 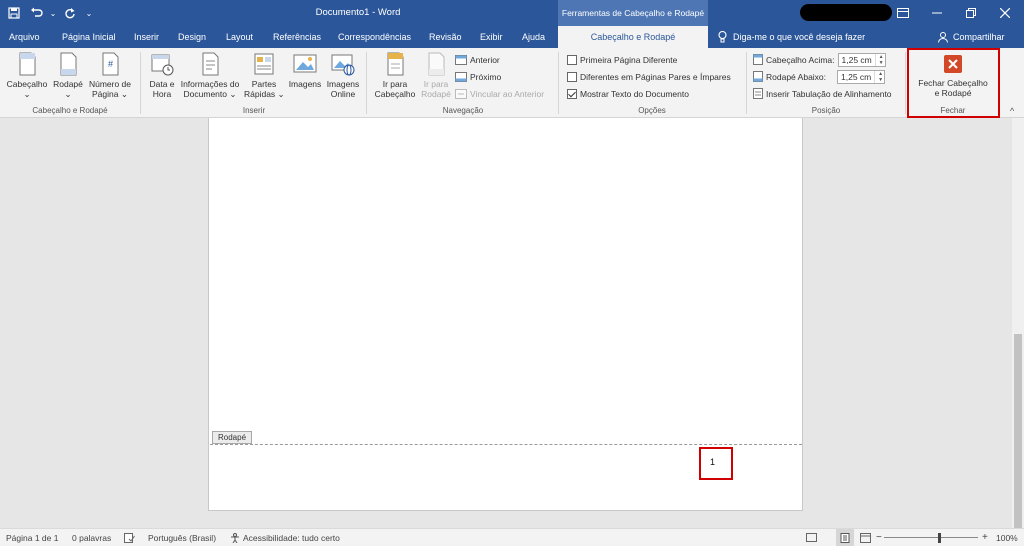 I want to click on footer-label: Rodapé, so click(x=68, y=84).